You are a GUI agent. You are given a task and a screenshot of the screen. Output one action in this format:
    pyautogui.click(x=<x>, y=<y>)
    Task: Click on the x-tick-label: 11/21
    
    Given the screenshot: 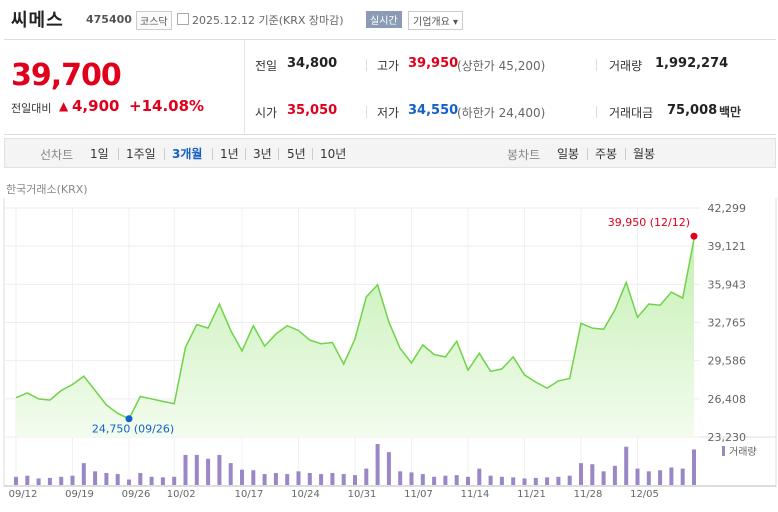 What is the action you would take?
    pyautogui.click(x=531, y=494)
    